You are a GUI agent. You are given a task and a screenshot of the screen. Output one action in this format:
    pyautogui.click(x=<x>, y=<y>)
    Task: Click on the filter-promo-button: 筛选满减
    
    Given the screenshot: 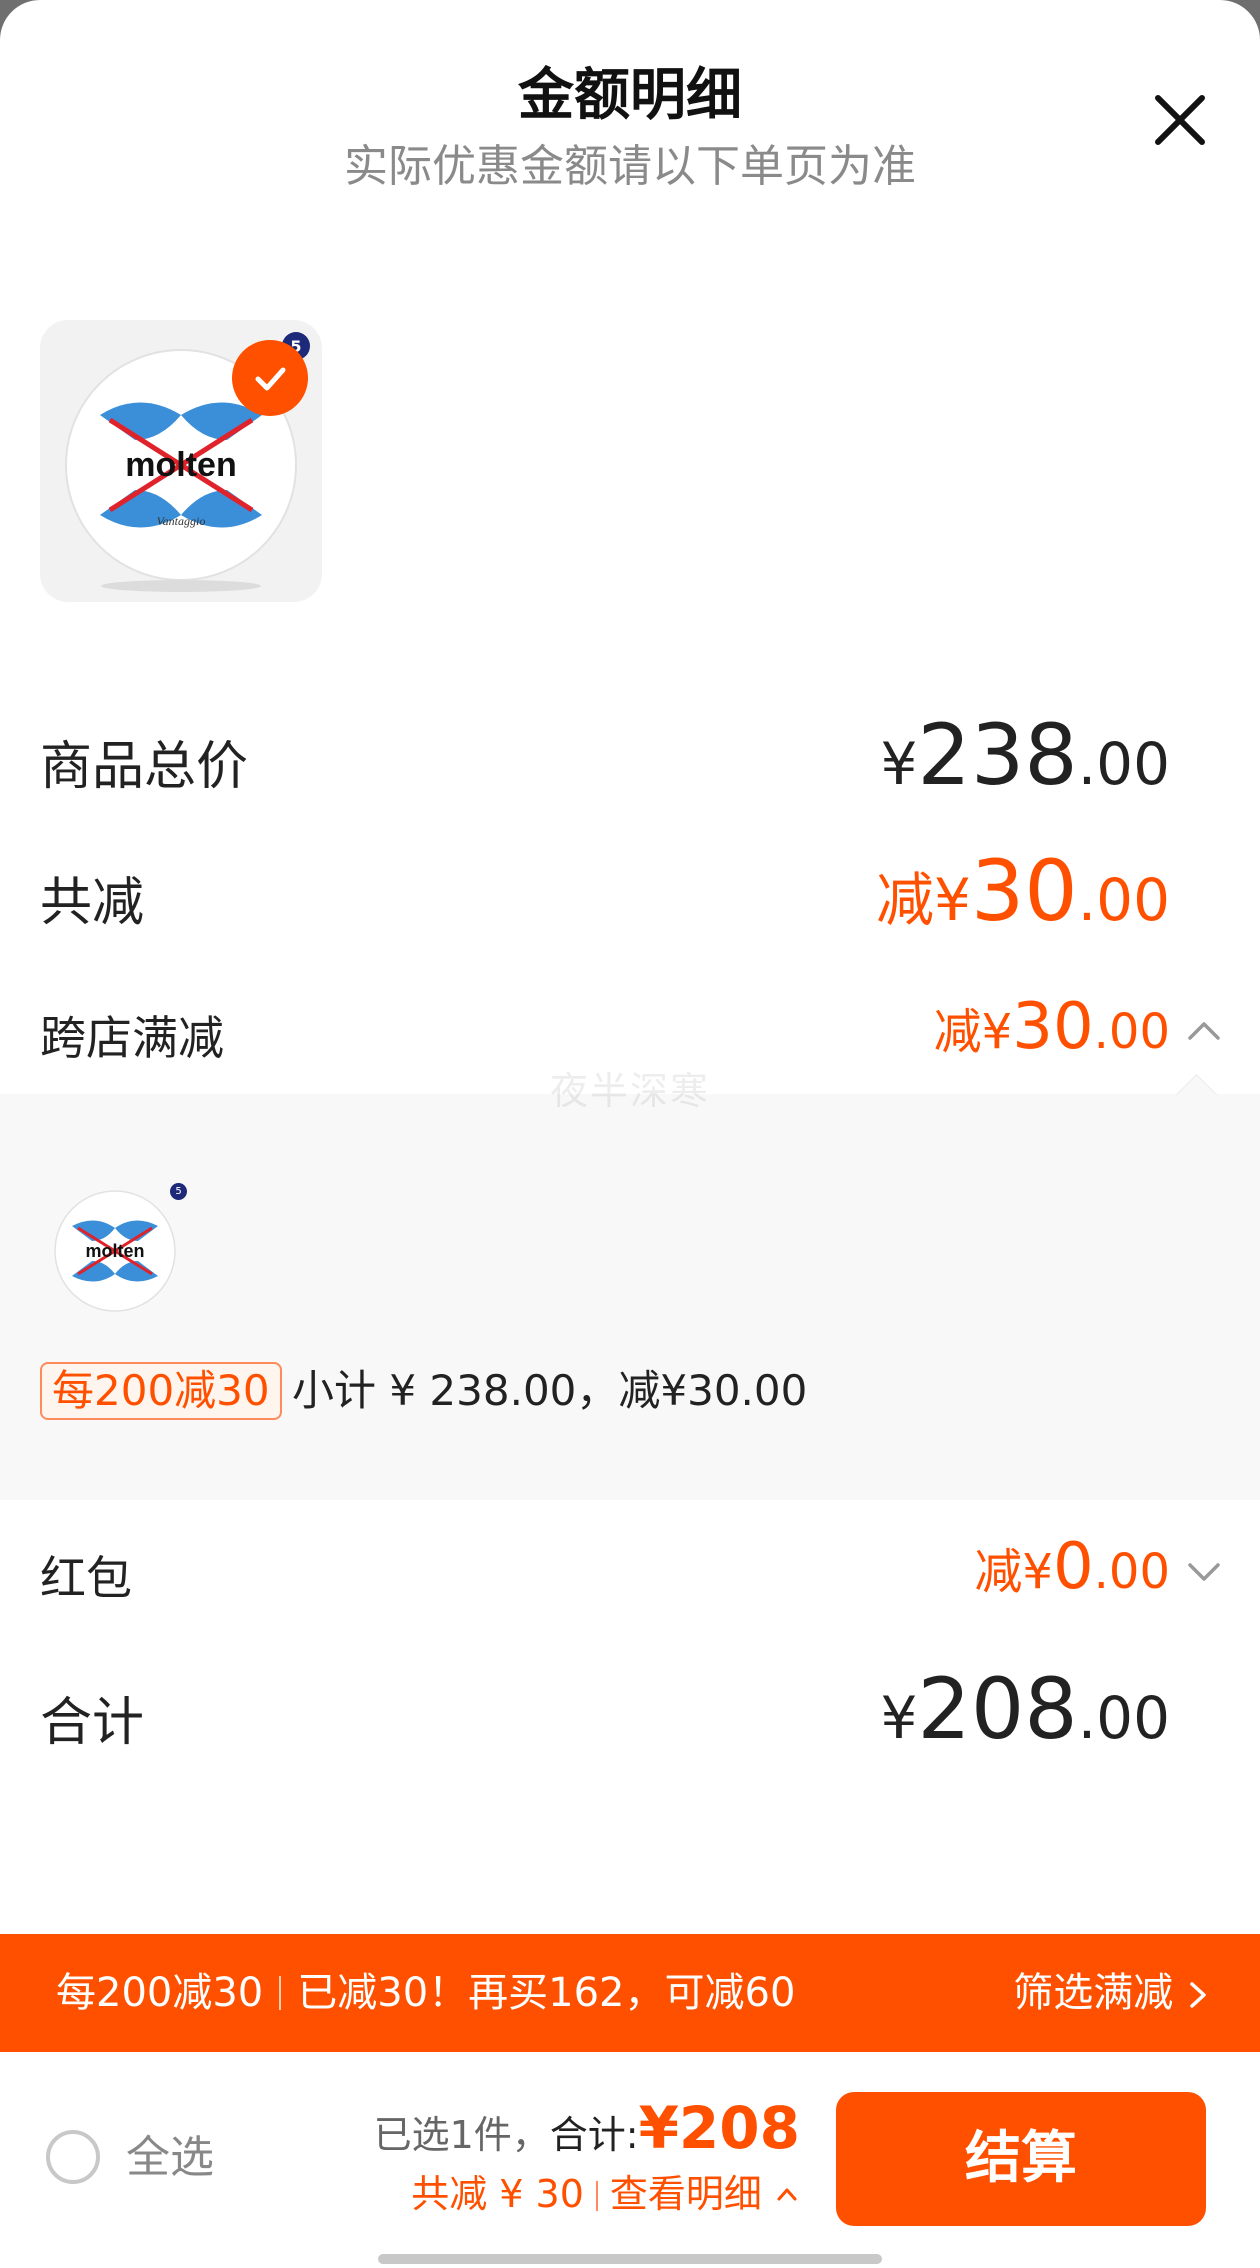 What is the action you would take?
    pyautogui.click(x=1111, y=1993)
    